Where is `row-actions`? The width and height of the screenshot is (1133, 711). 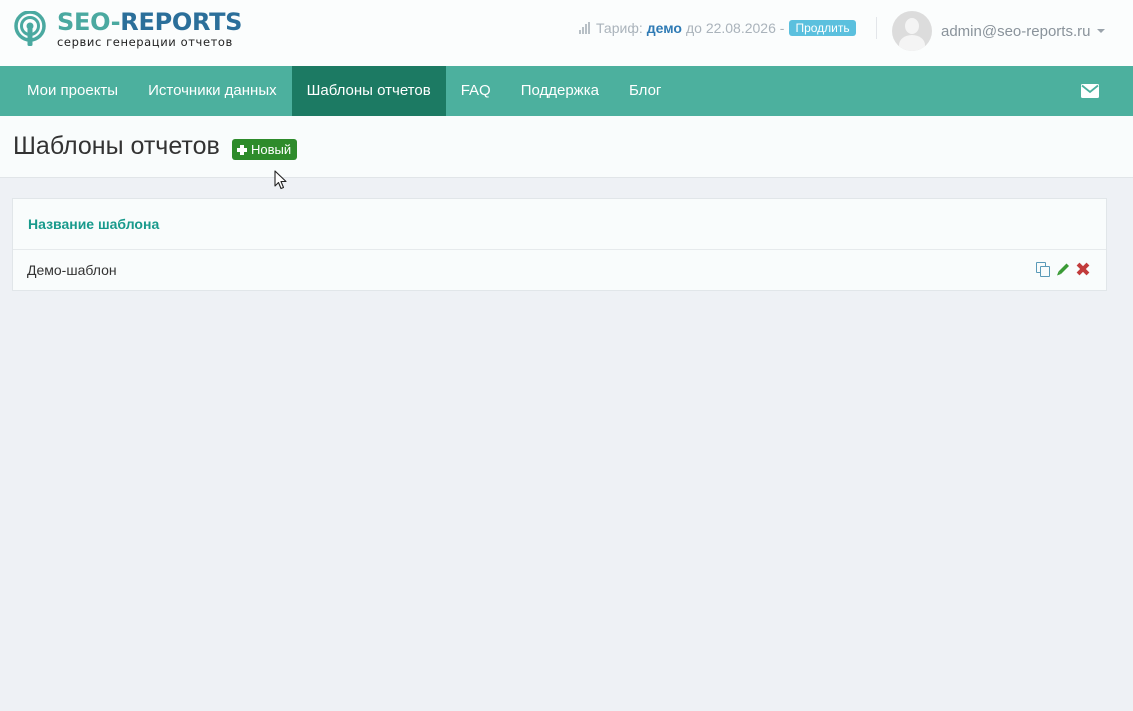 row-actions is located at coordinates (1063, 269).